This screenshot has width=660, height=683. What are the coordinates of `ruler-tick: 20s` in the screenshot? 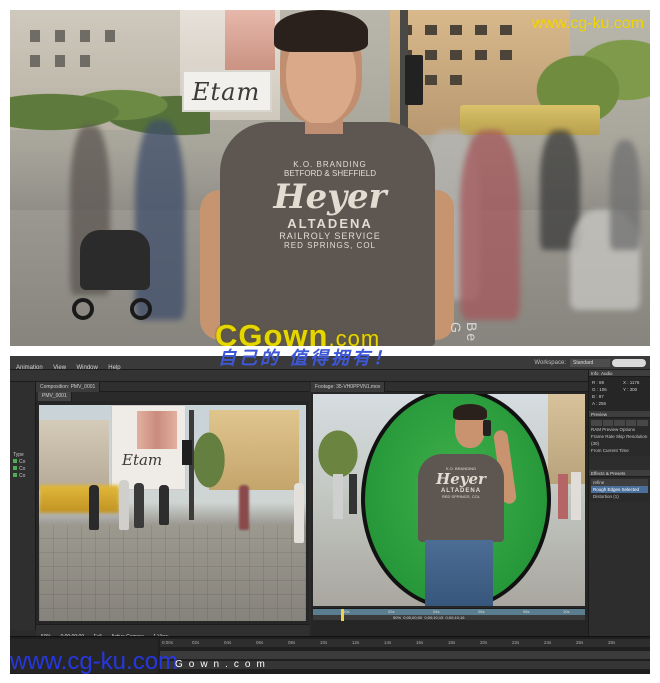 It's located at (484, 642).